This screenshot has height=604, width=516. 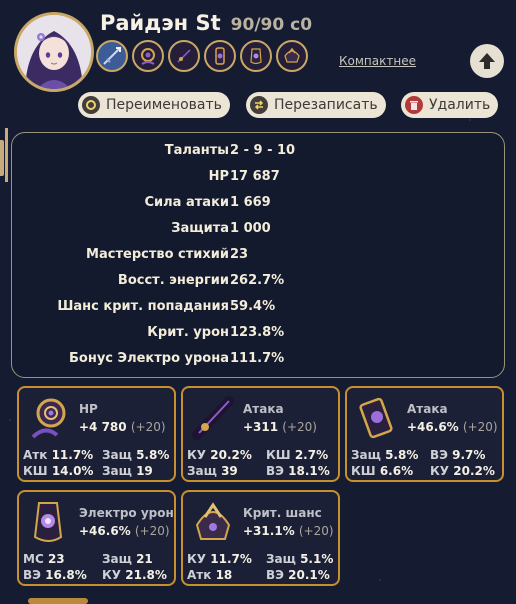 I want to click on artifact-substat: КШ 6.6%, so click(x=382, y=471).